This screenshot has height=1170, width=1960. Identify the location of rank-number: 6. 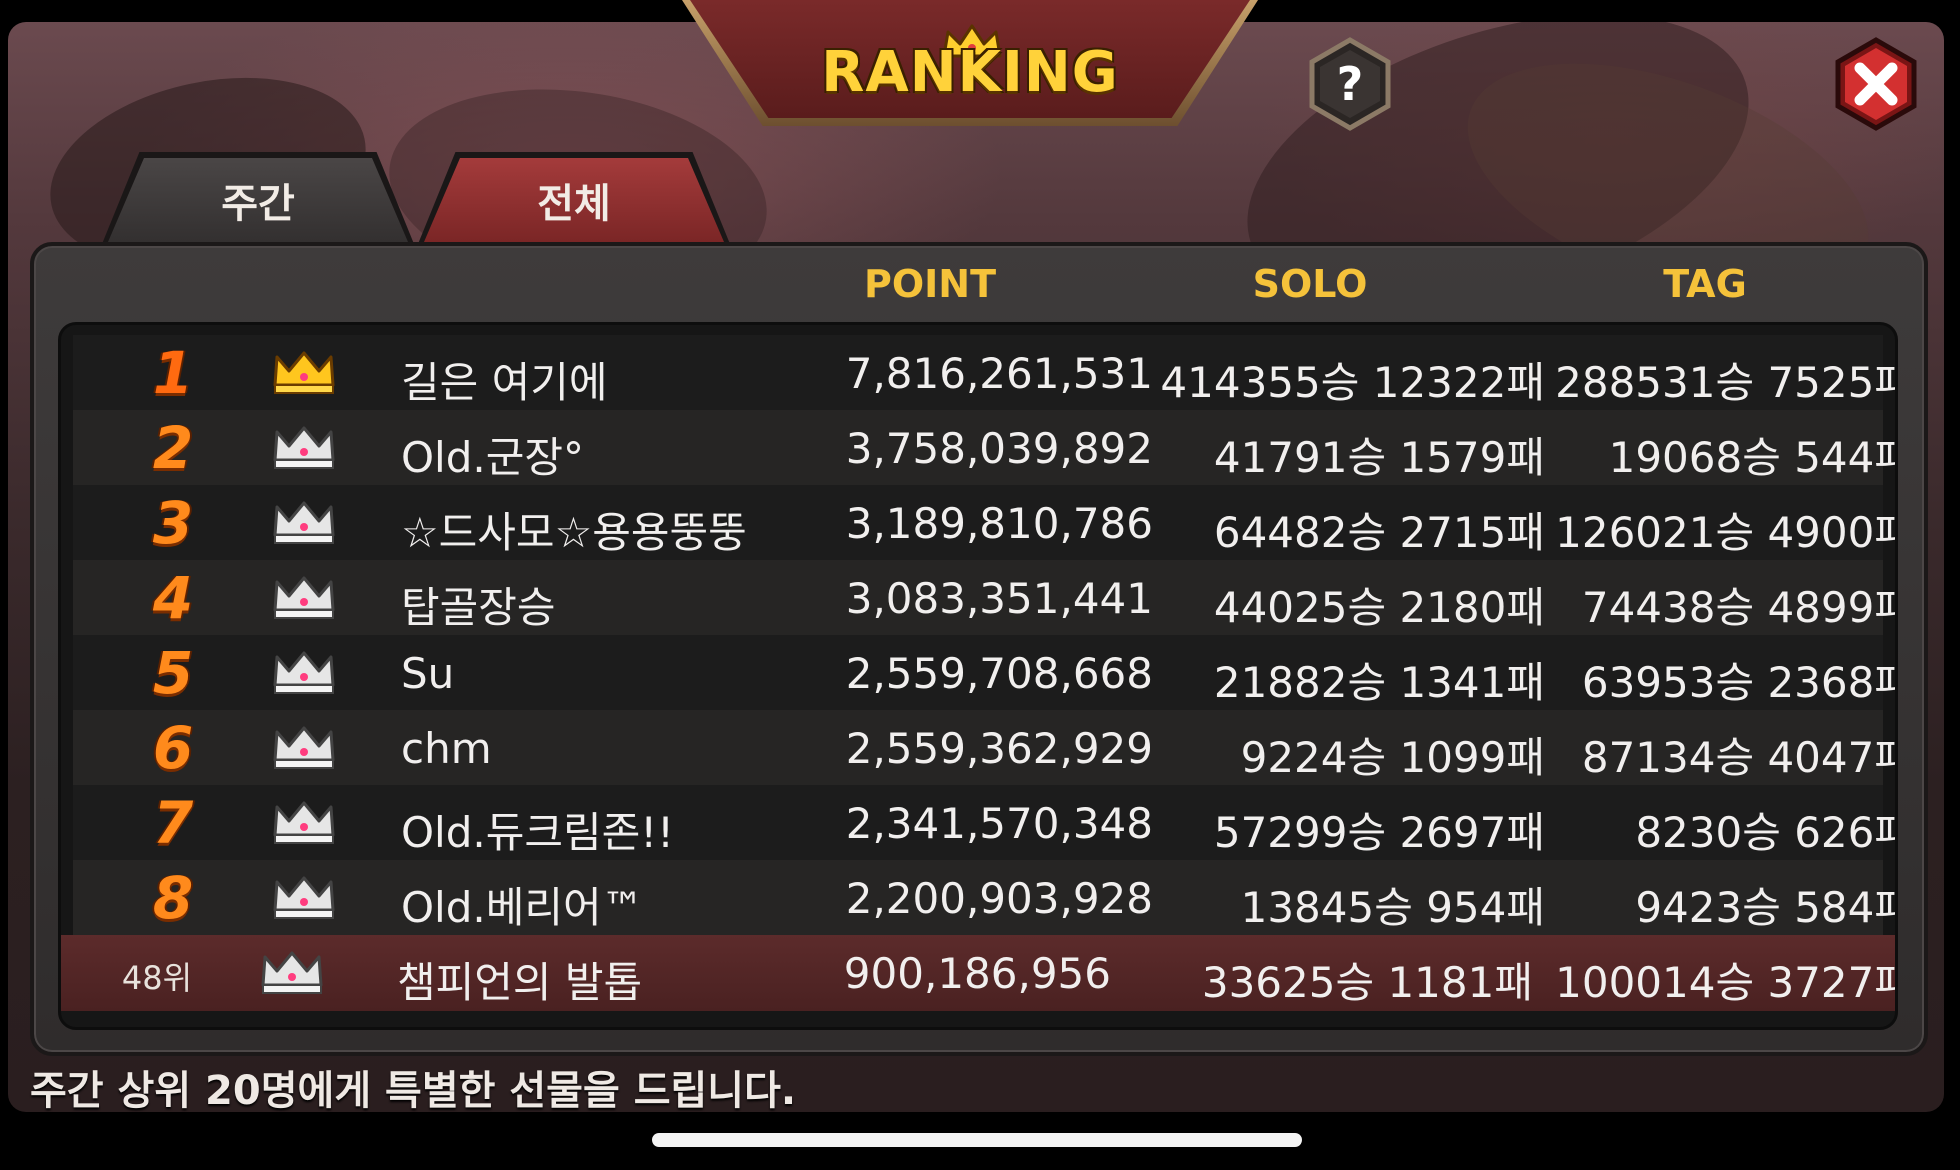
(173, 748).